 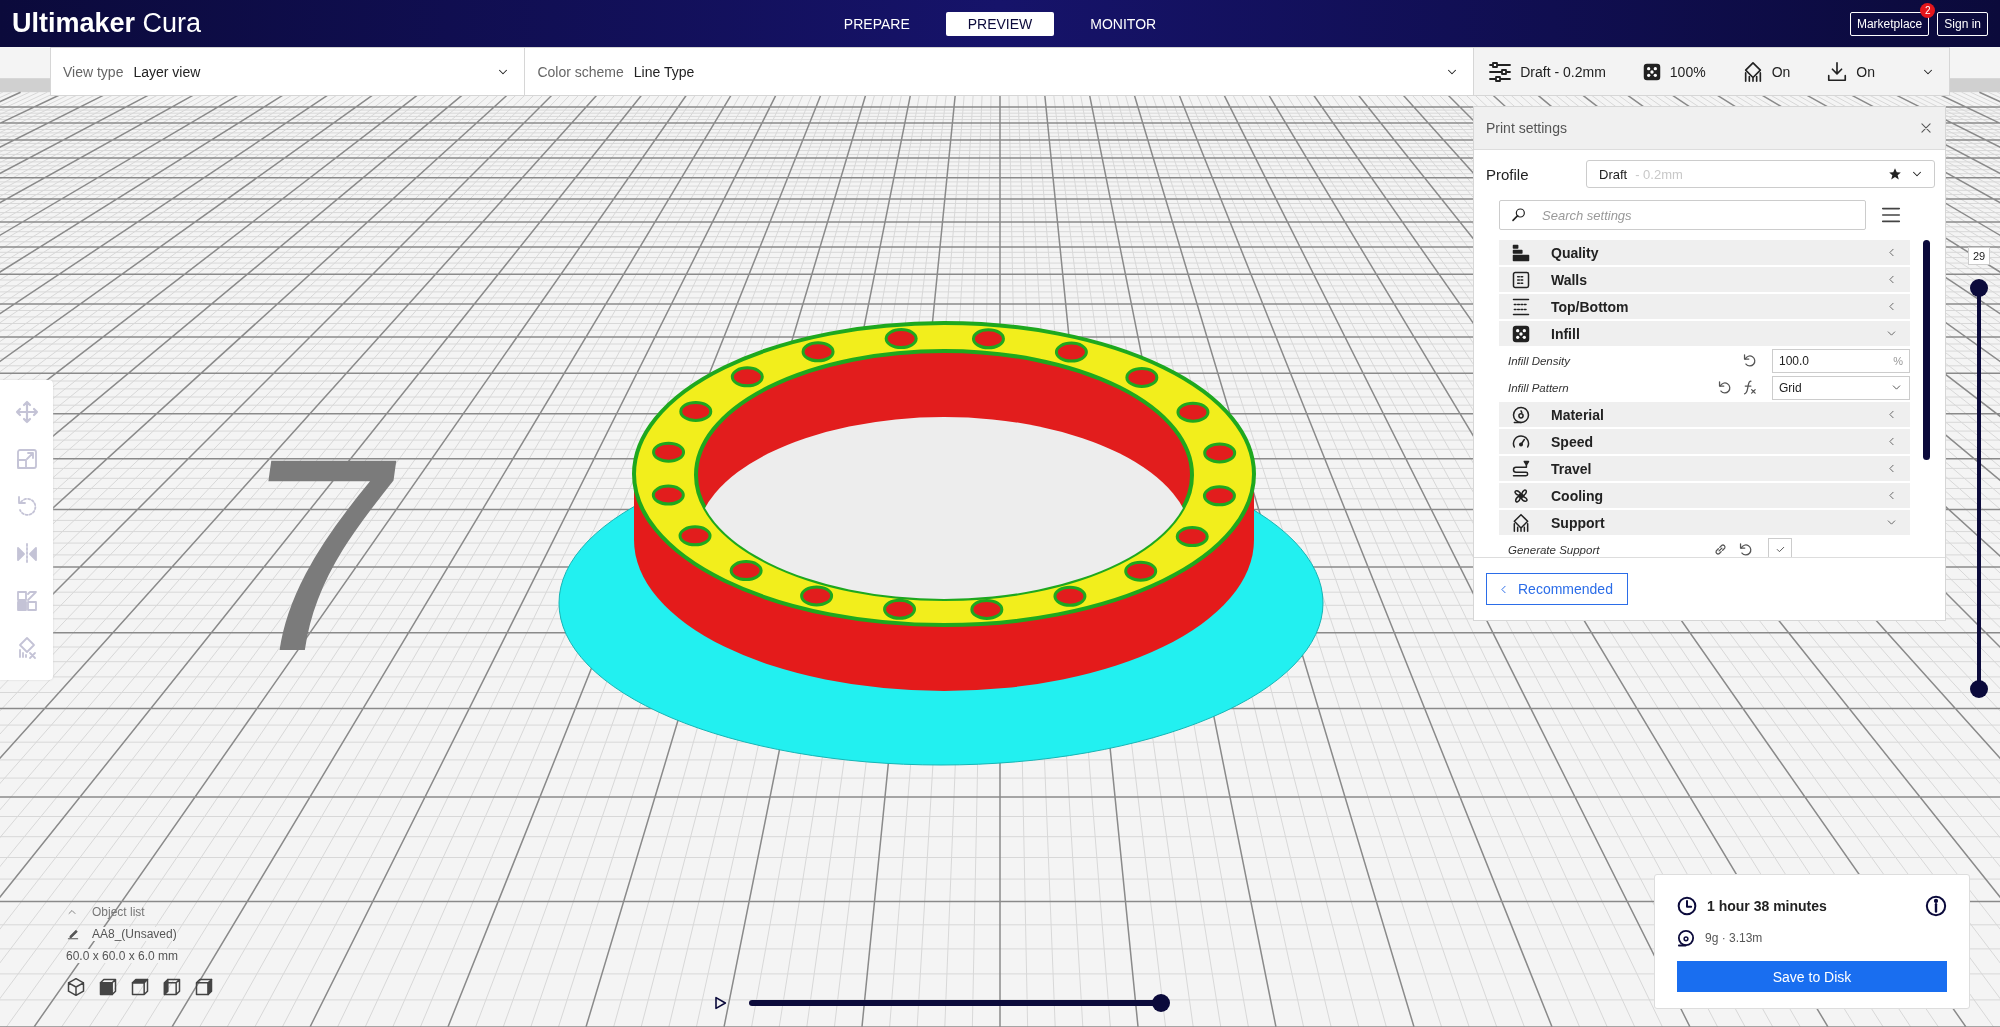 I want to click on settings-category: Infill, so click(x=1704, y=333).